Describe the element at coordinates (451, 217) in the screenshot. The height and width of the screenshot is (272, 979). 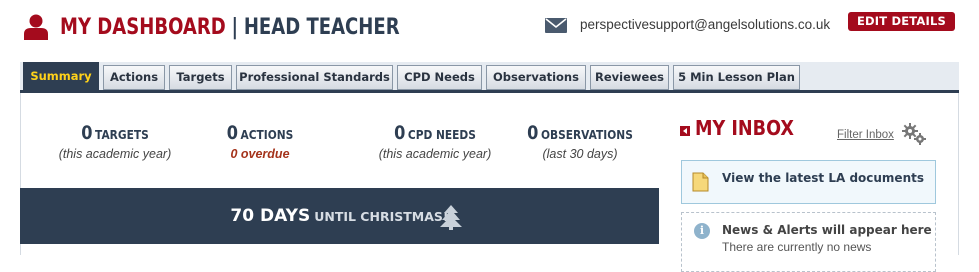
I see `tree-icon` at that location.